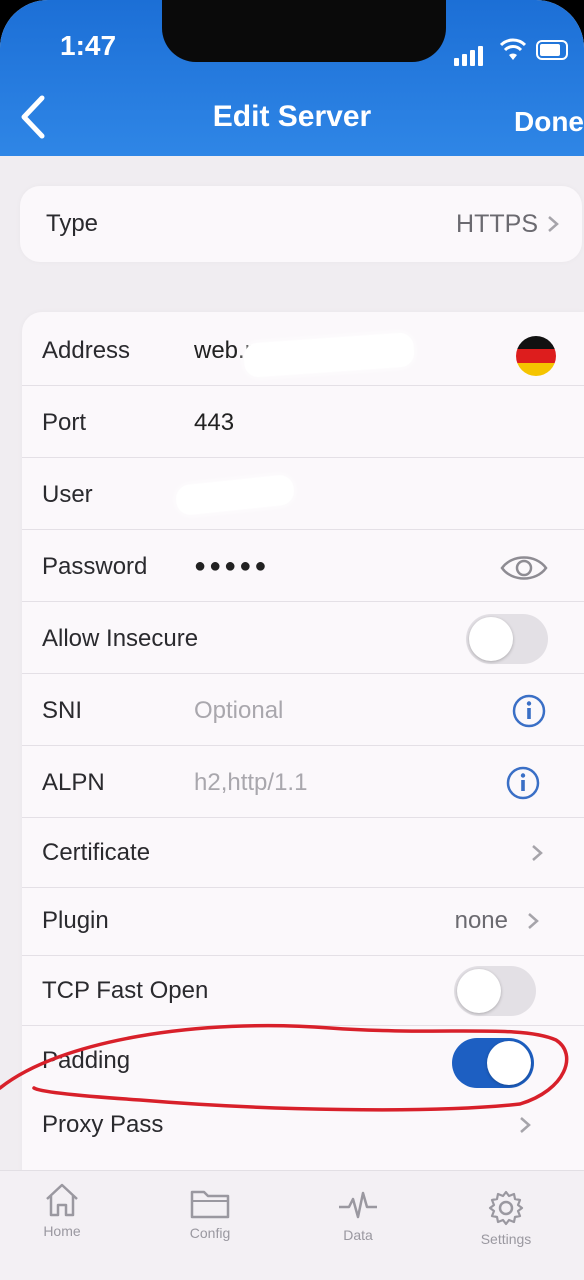  Describe the element at coordinates (103, 1124) in the screenshot. I see `proxy-pass-label: Proxy Pass` at that location.